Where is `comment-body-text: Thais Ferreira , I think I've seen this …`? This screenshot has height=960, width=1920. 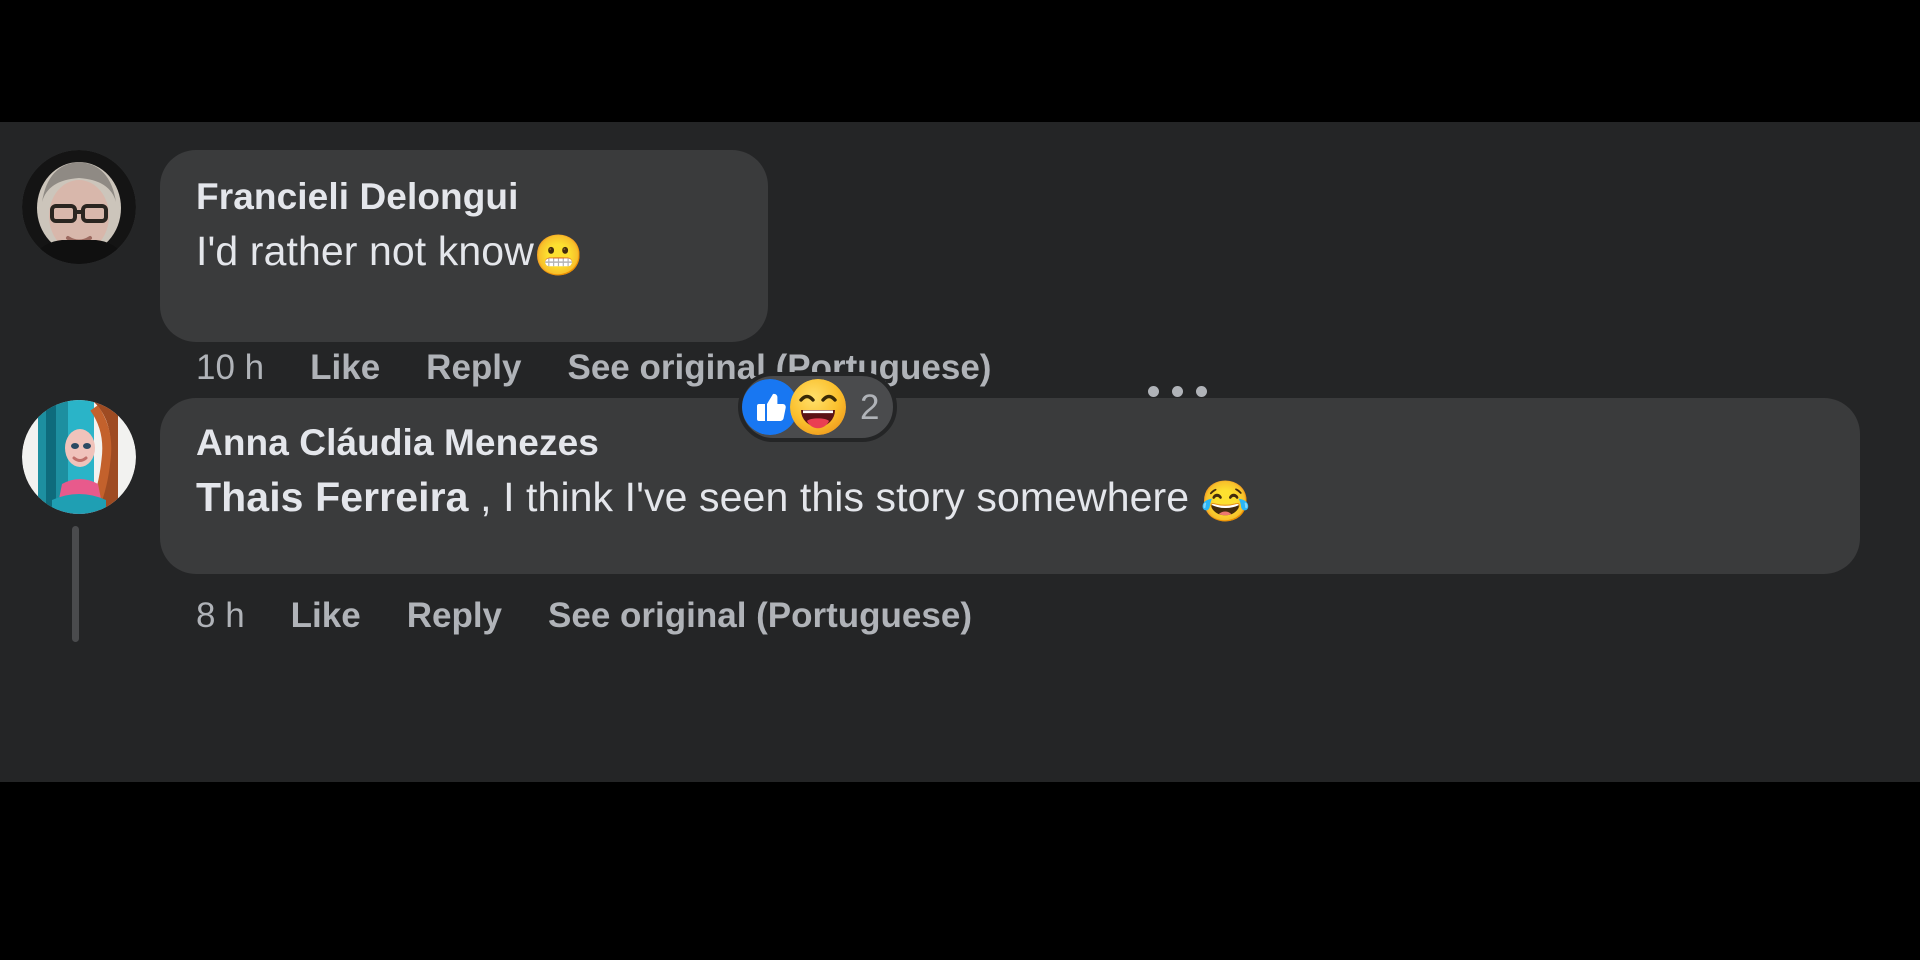
comment-body-text: Thais Ferreira , I think I've seen this … is located at coordinates (1010, 499).